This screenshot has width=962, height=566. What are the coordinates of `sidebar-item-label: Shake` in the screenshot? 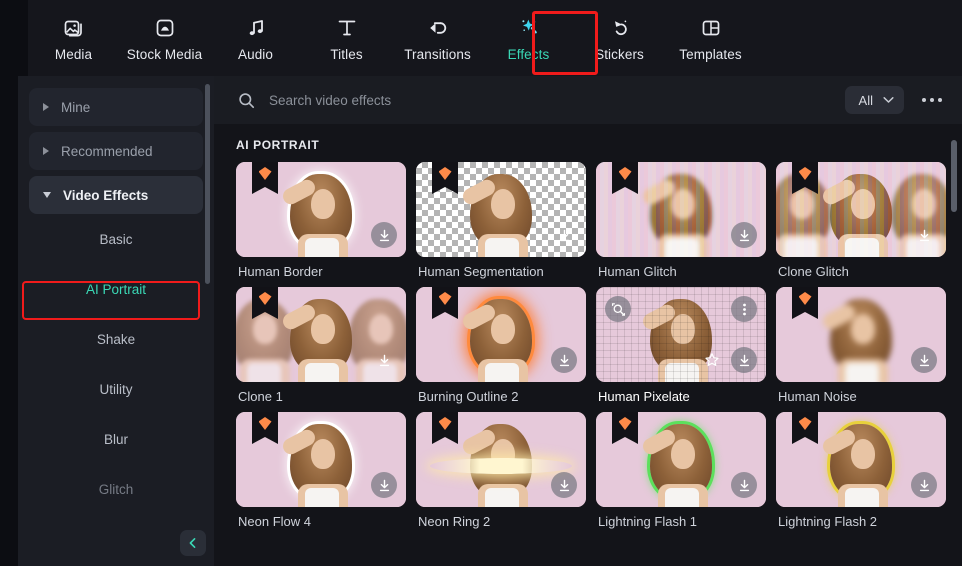 It's located at (116, 339).